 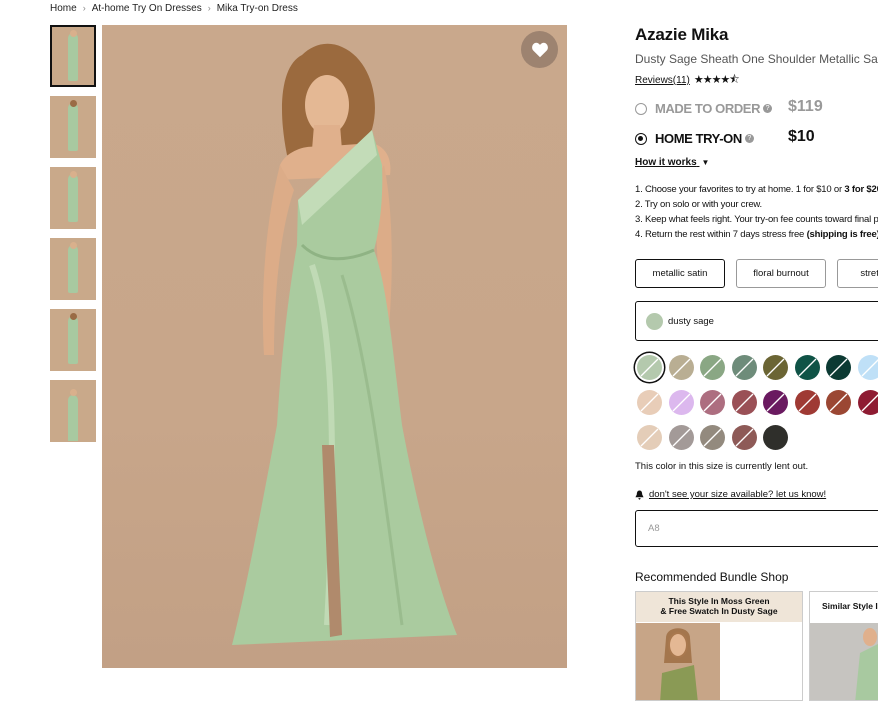 I want to click on size-field: A8, so click(x=756, y=528).